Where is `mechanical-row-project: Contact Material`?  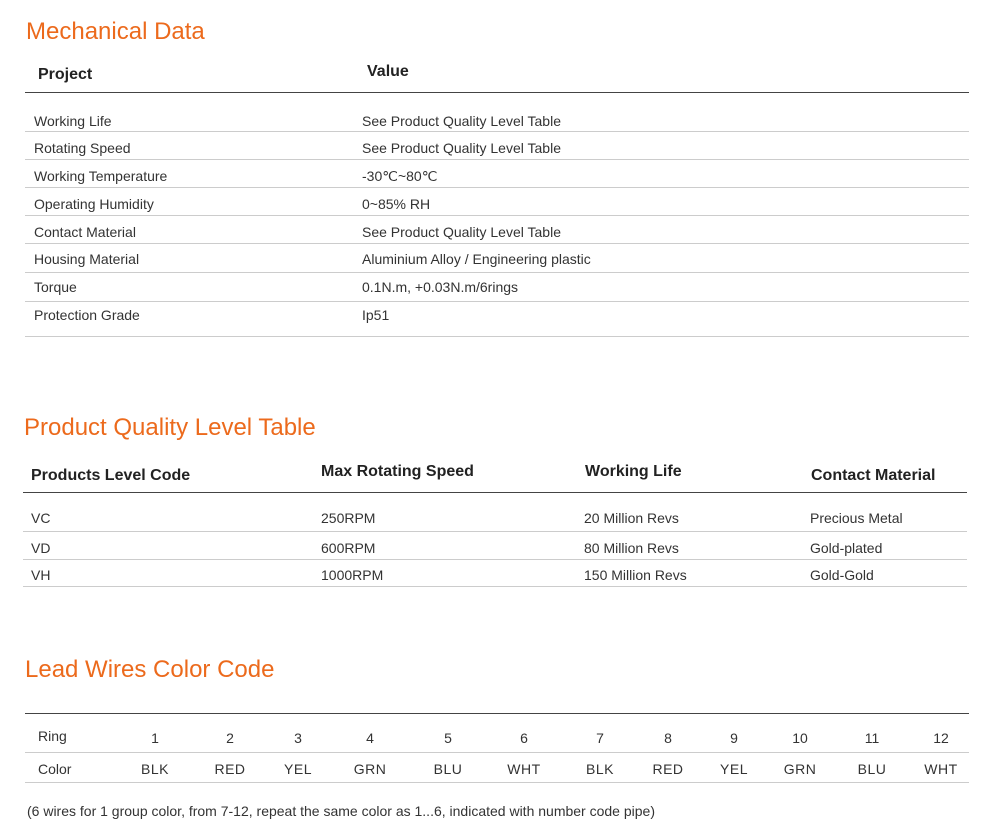
mechanical-row-project: Contact Material is located at coordinates (85, 232).